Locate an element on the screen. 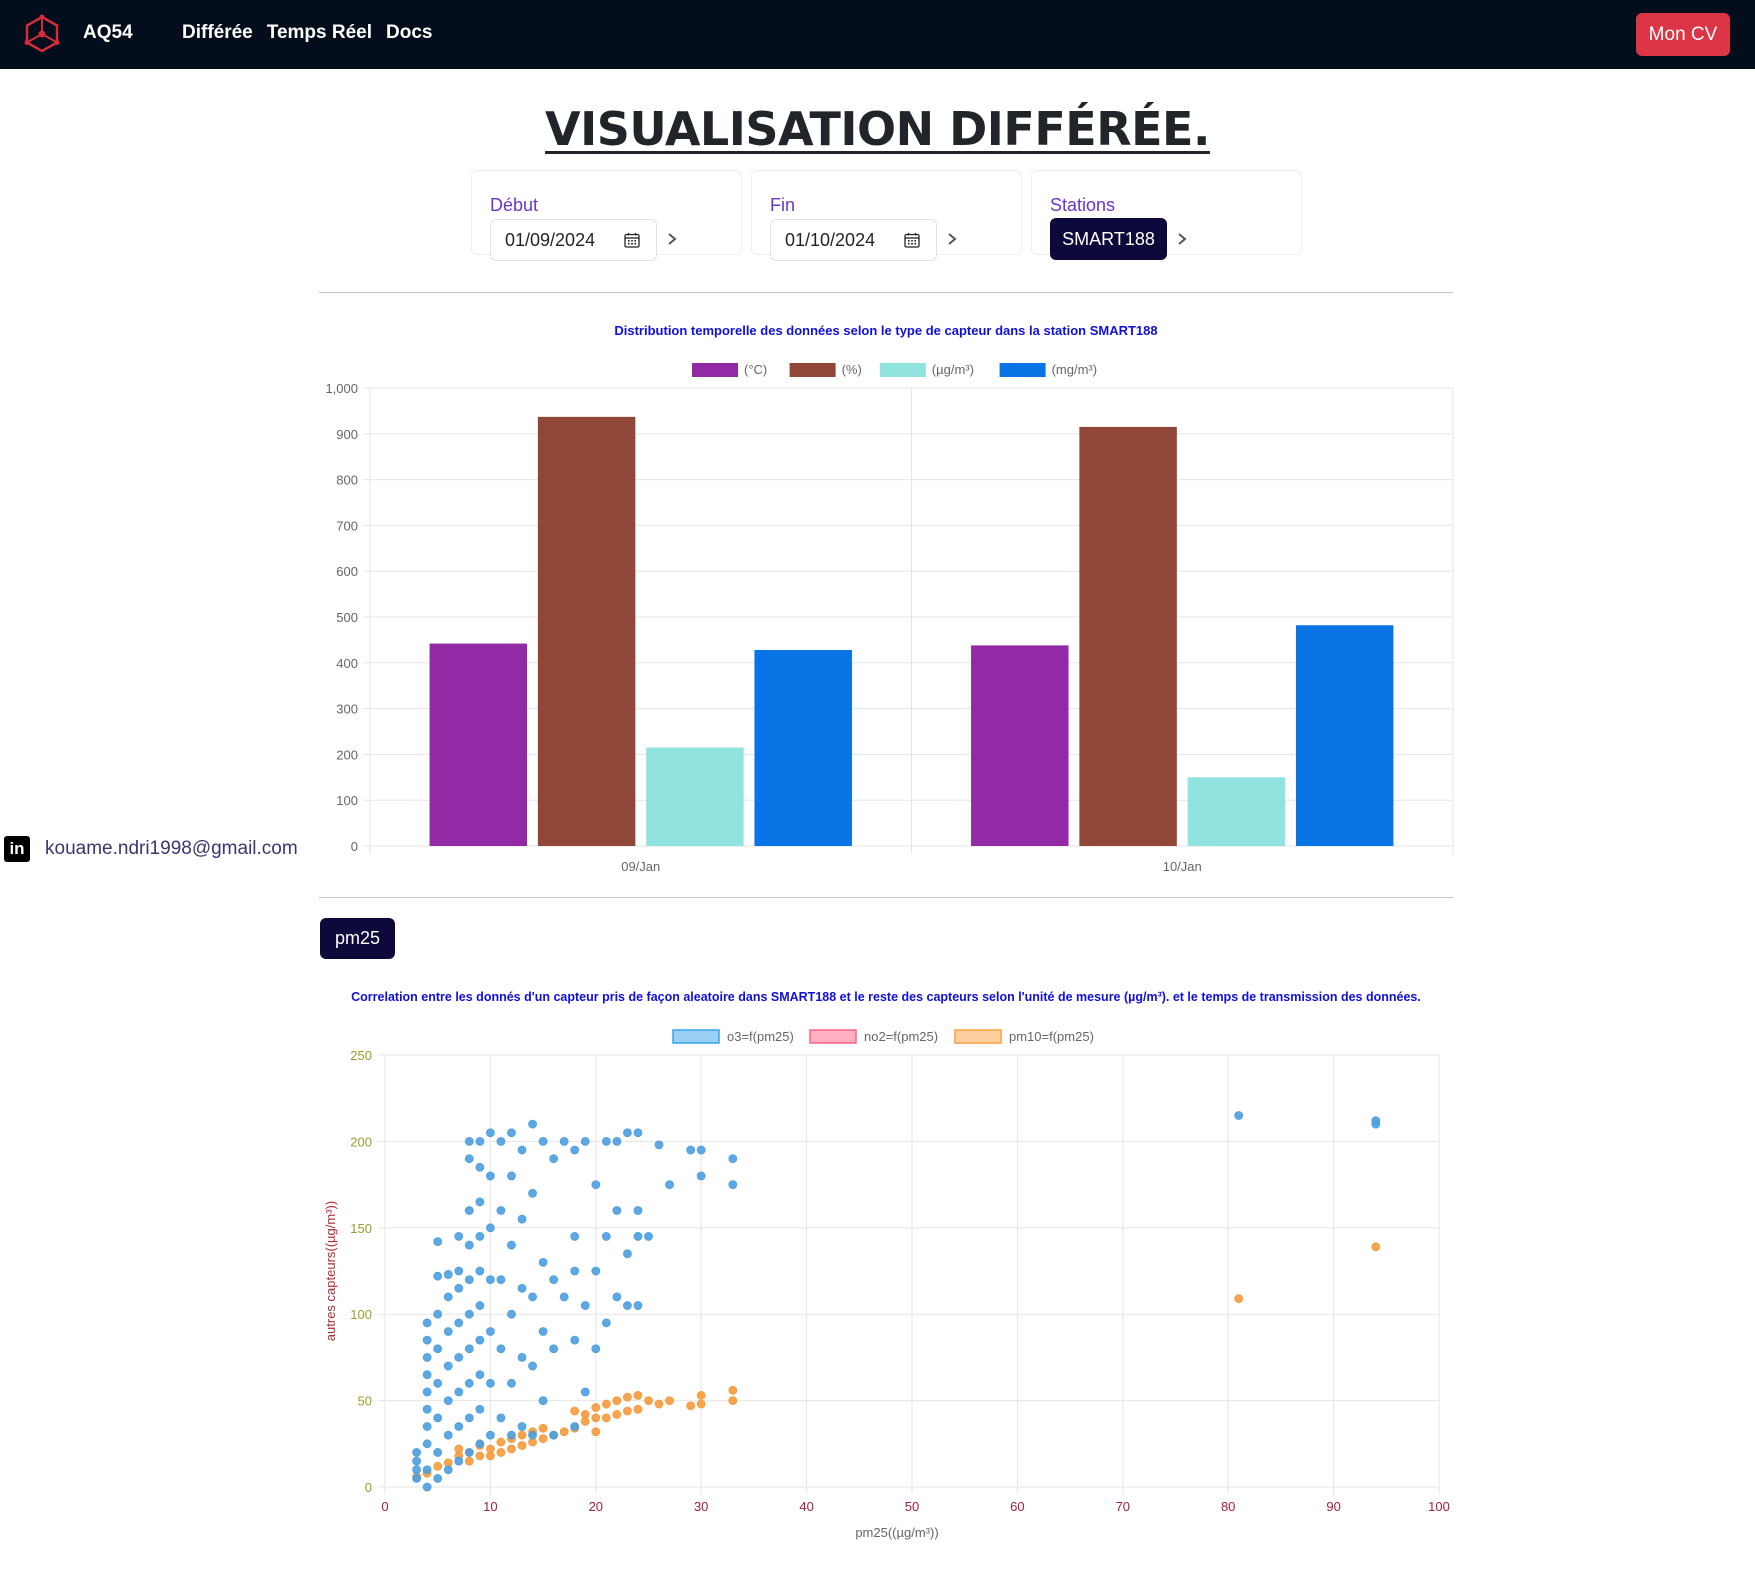 The image size is (1755, 1583). contact-info: in kouame.ndri1998@gmail.com is located at coordinates (151, 849).